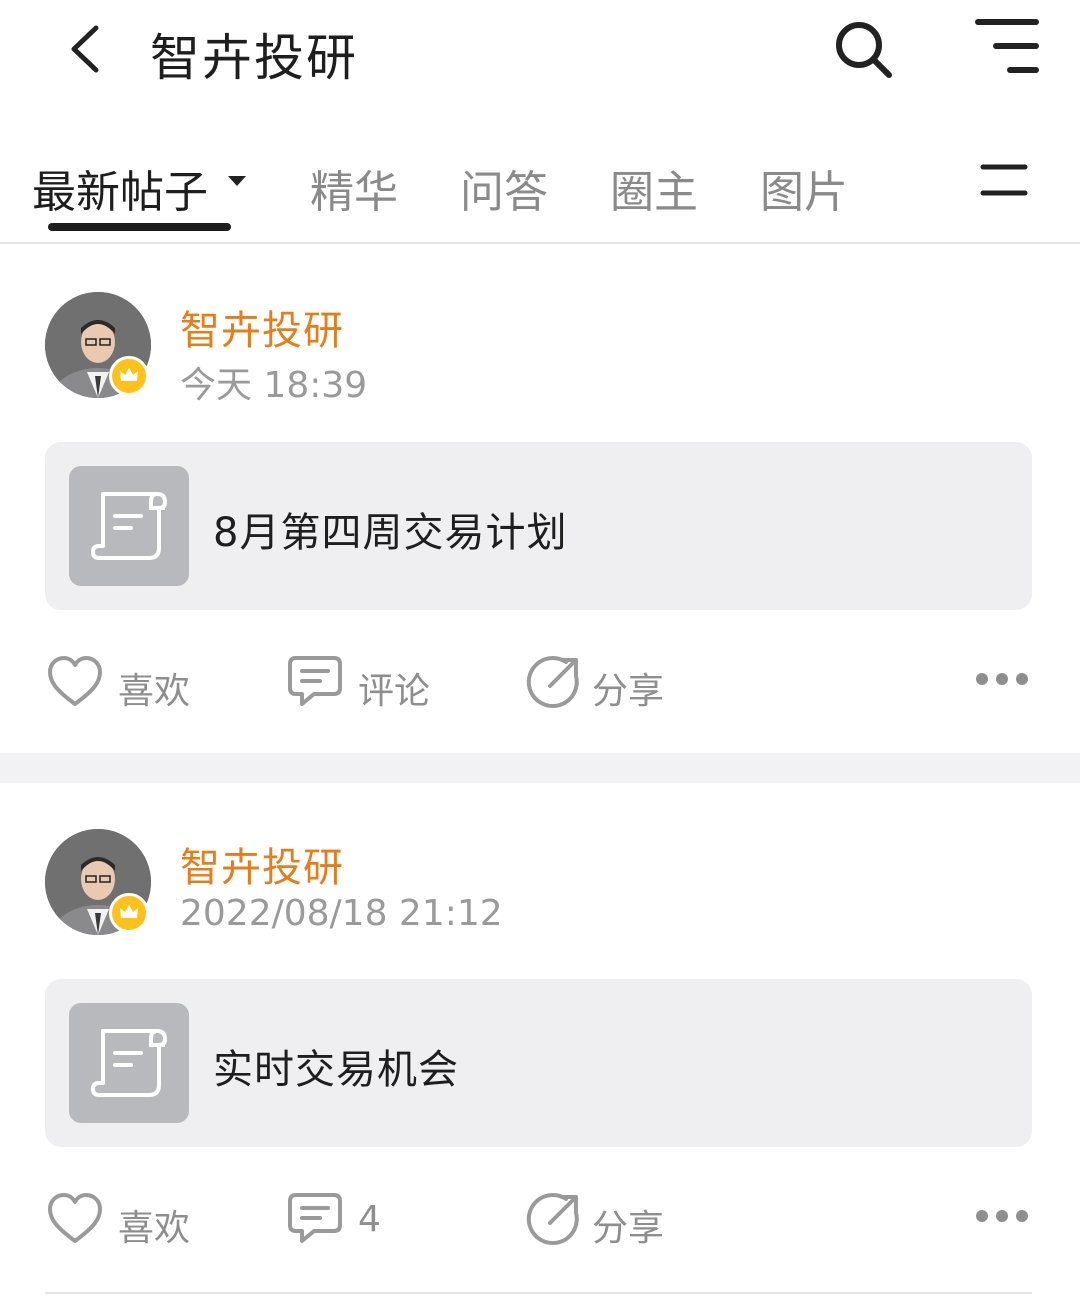 Image resolution: width=1080 pixels, height=1298 pixels. Describe the element at coordinates (237, 181) in the screenshot. I see `dropdown-caret-icon` at that location.